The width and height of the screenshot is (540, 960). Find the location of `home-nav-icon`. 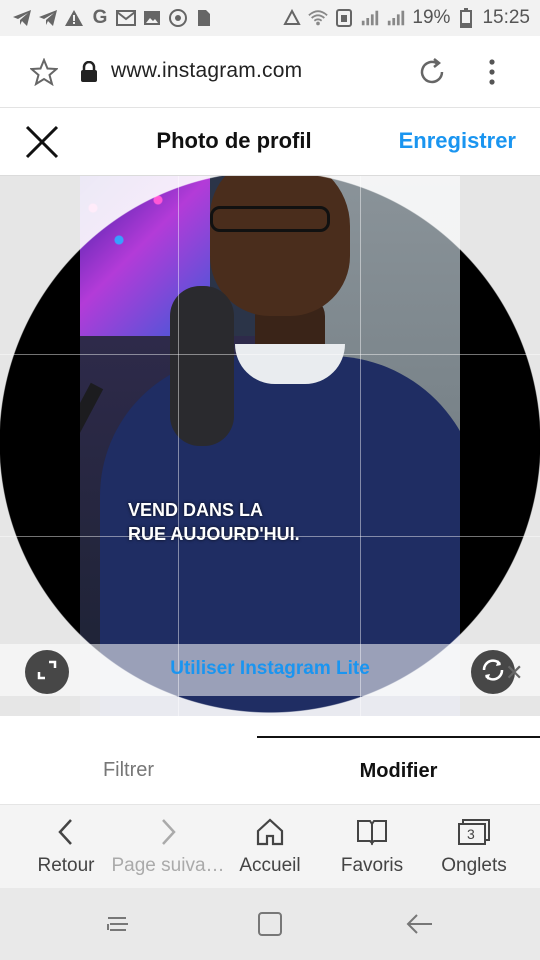

home-nav-icon is located at coordinates (270, 926).